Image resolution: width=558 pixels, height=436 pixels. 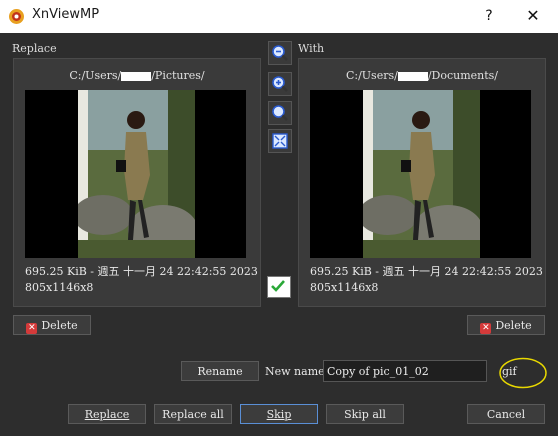 I want to click on zoom-actual-icon, so click(x=280, y=113).